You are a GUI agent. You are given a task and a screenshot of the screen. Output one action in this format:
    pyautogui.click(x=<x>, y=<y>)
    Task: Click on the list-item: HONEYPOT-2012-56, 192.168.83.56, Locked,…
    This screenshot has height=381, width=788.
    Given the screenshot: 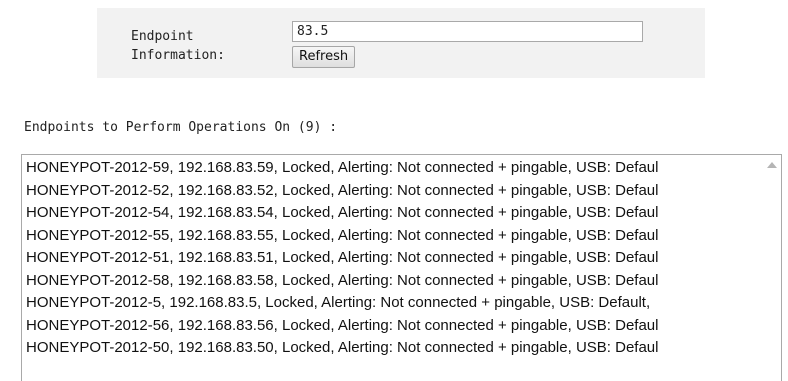 What is the action you would take?
    pyautogui.click(x=392, y=326)
    